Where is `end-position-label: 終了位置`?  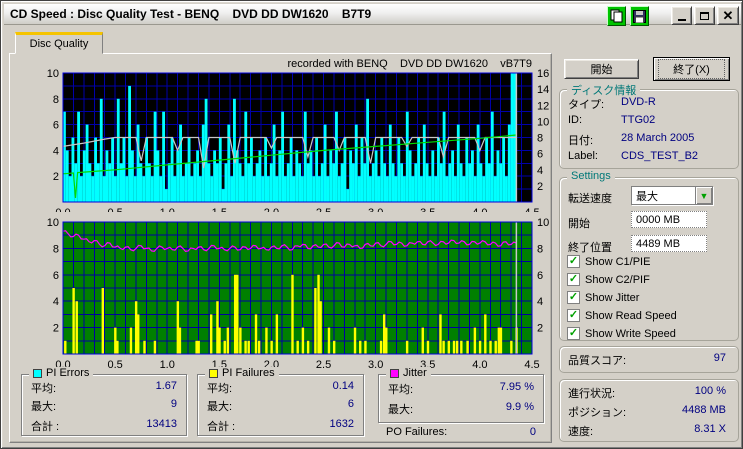 end-position-label: 終了位置 is located at coordinates (590, 248).